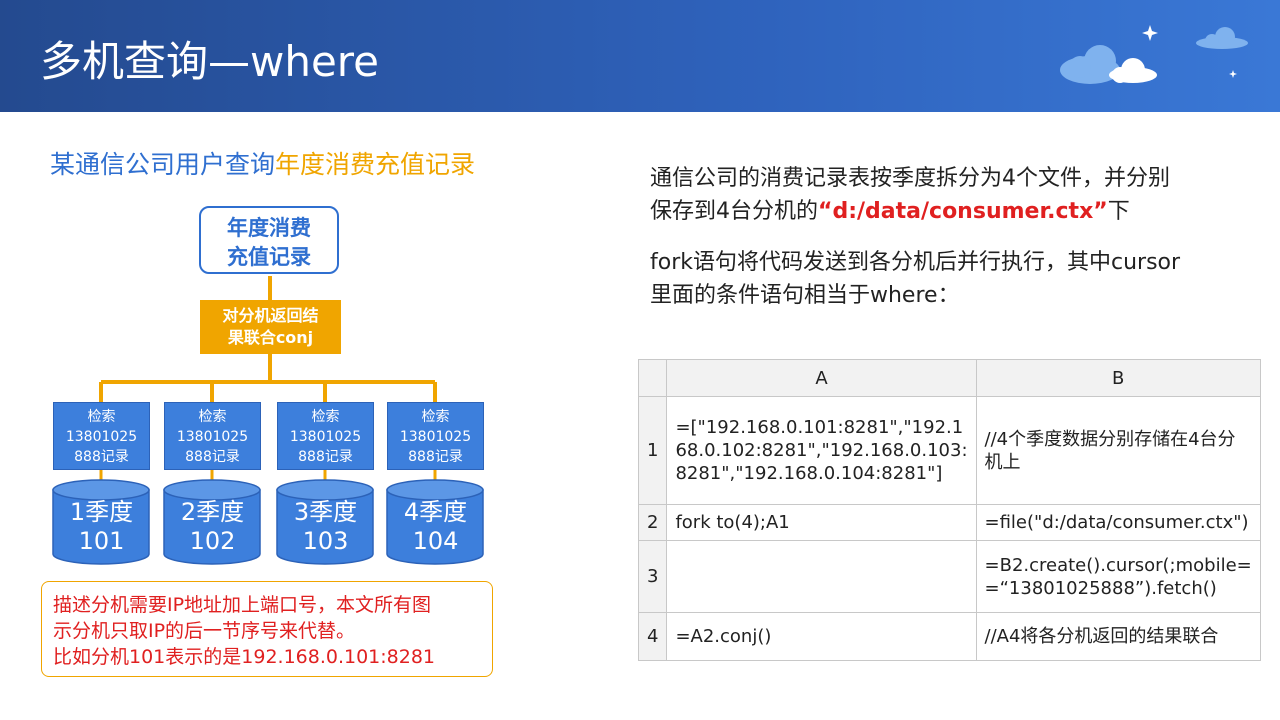 Image resolution: width=1280 pixels, height=720 pixels. Describe the element at coordinates (244, 657) in the screenshot. I see `note-line: 比如分机101表示的是192.168.0.101:8281` at that location.